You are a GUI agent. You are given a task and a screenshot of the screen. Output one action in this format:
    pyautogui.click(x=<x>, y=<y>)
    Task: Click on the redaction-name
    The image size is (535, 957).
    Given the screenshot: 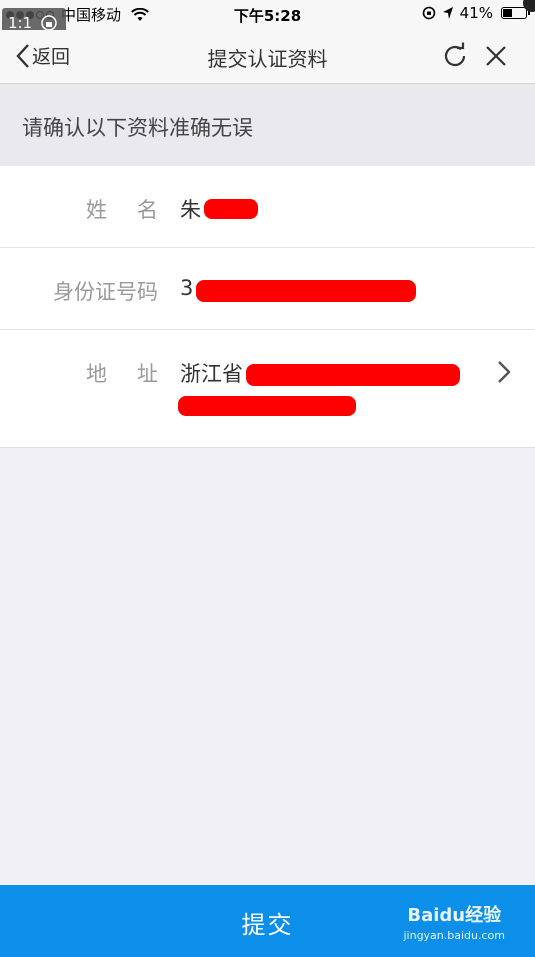 What is the action you would take?
    pyautogui.click(x=231, y=209)
    